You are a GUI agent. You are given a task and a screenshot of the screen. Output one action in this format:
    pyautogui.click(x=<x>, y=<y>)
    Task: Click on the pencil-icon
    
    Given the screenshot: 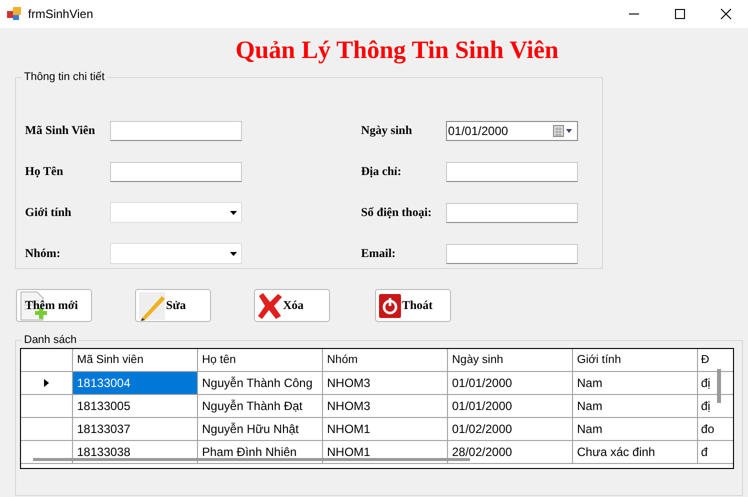 What is the action you would take?
    pyautogui.click(x=152, y=305)
    